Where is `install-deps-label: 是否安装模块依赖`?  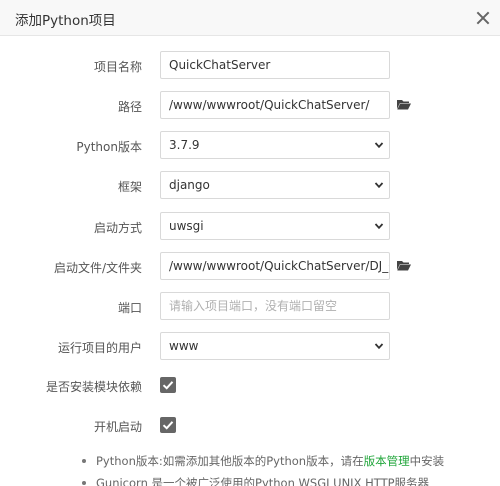
install-deps-label: 是否安装模块依赖 is located at coordinates (93, 387).